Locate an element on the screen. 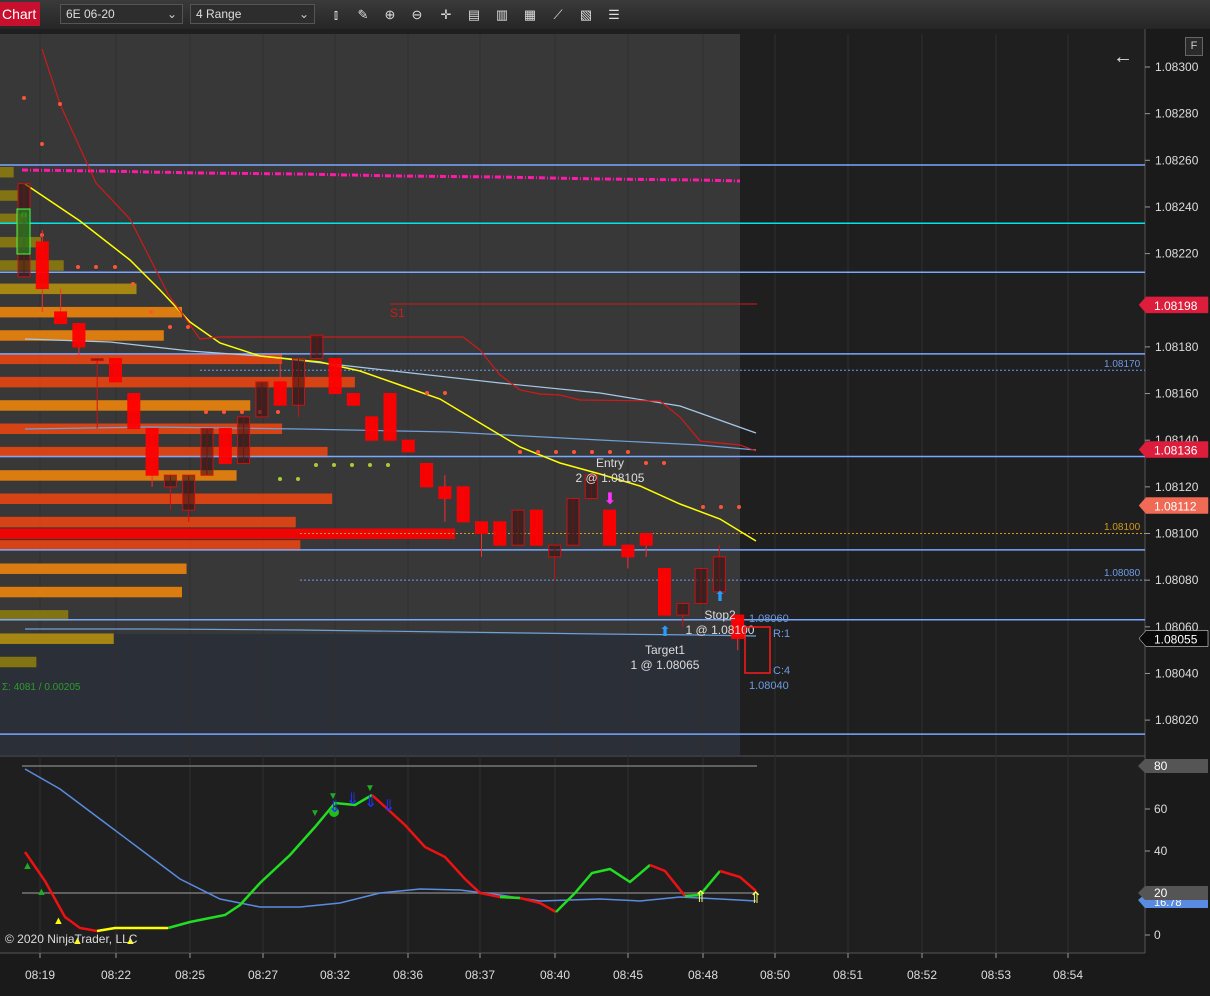  instrument-selector: 6E 06-20 ⌄ is located at coordinates (121, 14).